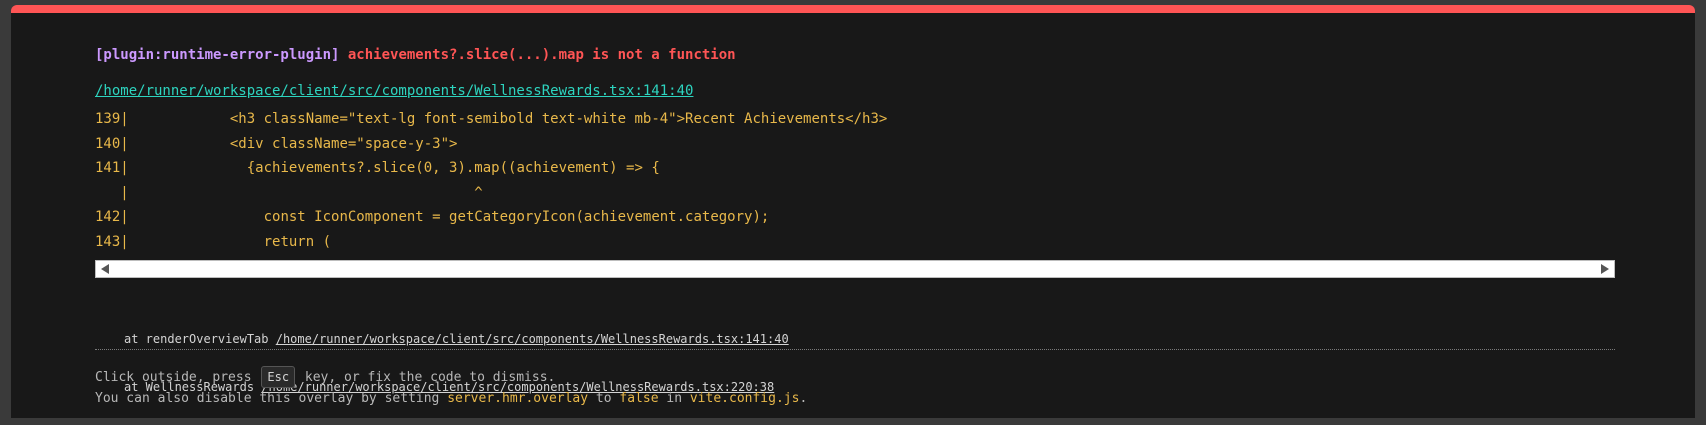 The image size is (1706, 425). I want to click on line-number: 140, so click(108, 143).